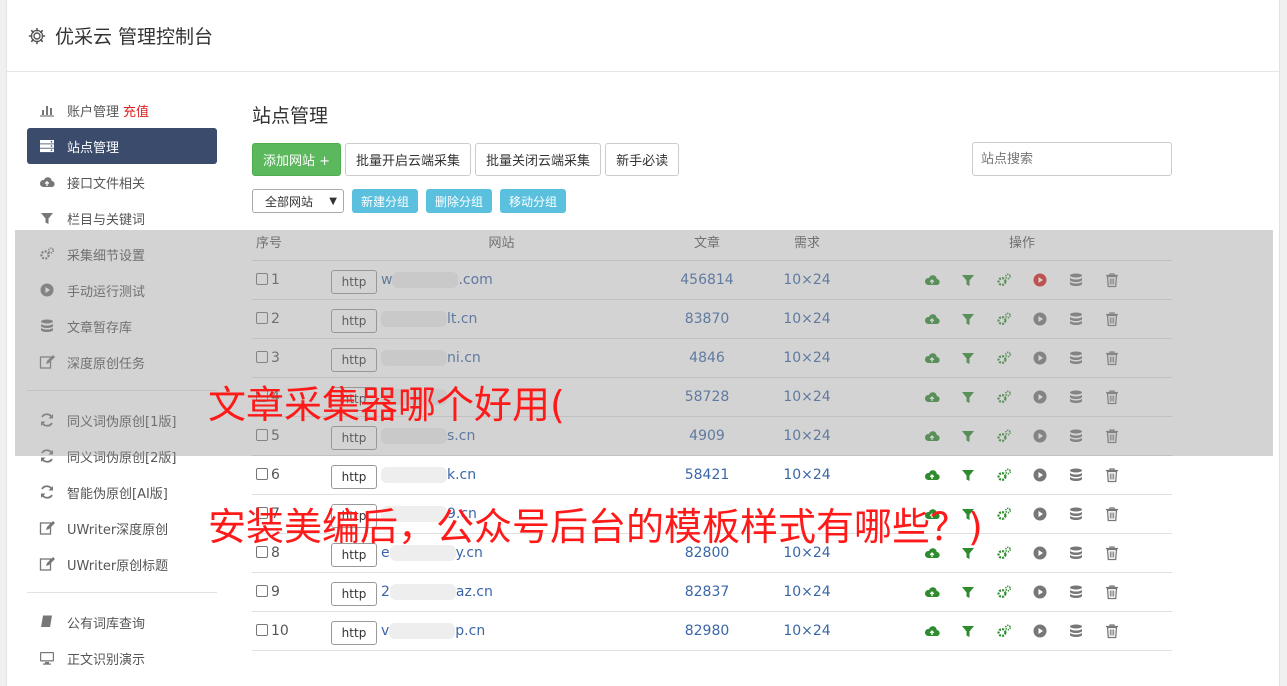 This screenshot has height=686, width=1287. Describe the element at coordinates (408, 159) in the screenshot. I see `batch-open-cloud-button: 批量开启云端采集` at that location.